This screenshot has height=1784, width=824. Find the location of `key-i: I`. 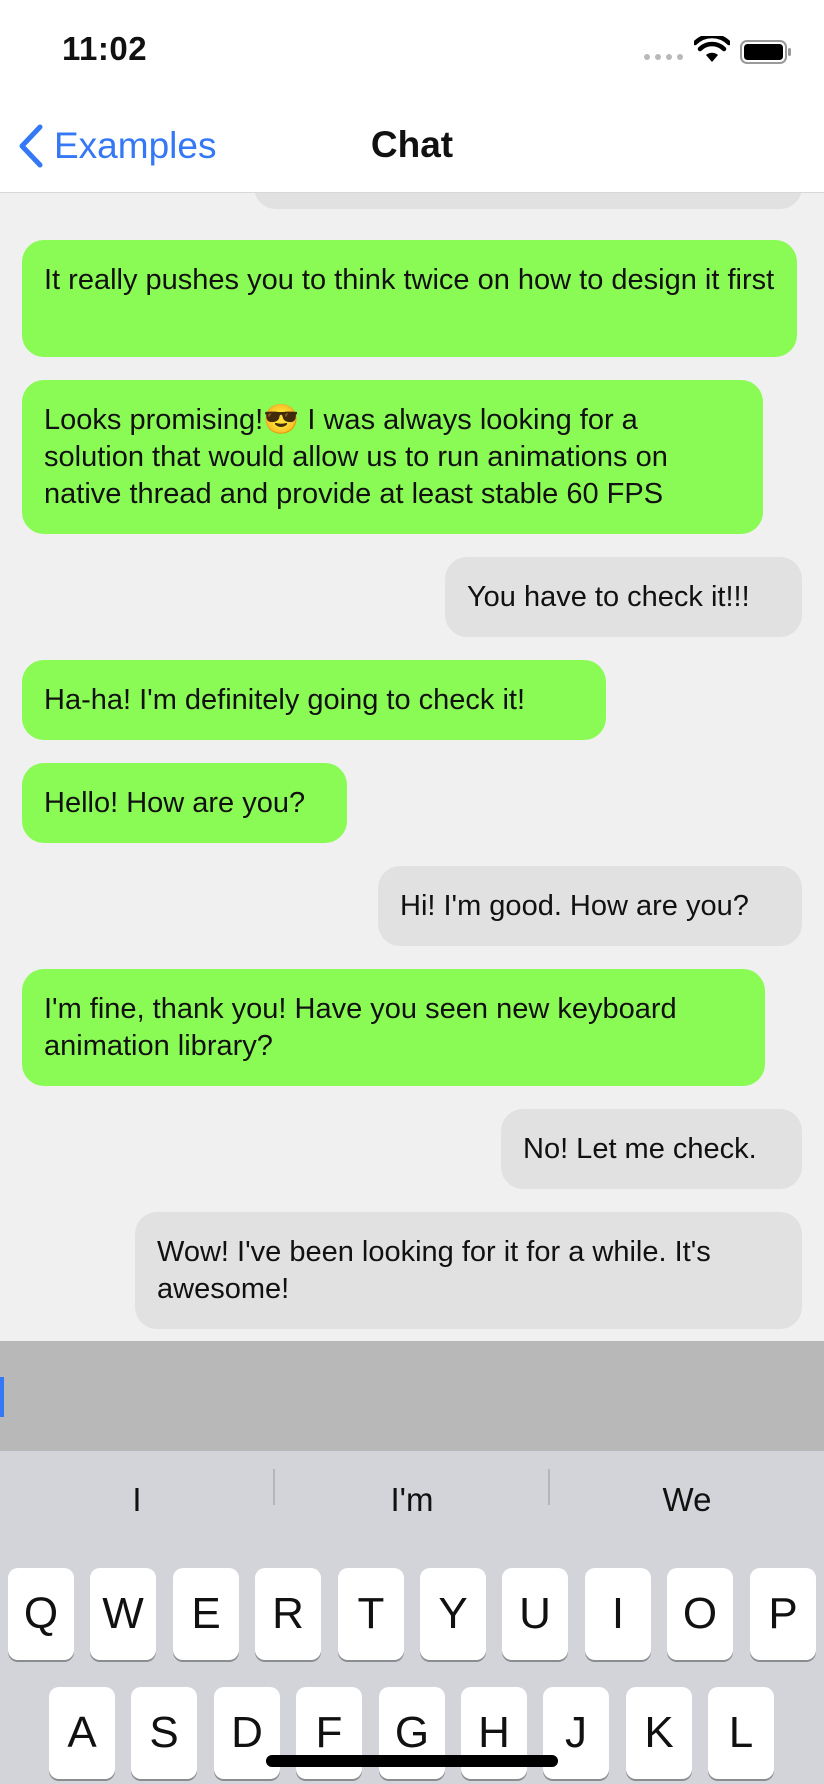

key-i: I is located at coordinates (618, 1614).